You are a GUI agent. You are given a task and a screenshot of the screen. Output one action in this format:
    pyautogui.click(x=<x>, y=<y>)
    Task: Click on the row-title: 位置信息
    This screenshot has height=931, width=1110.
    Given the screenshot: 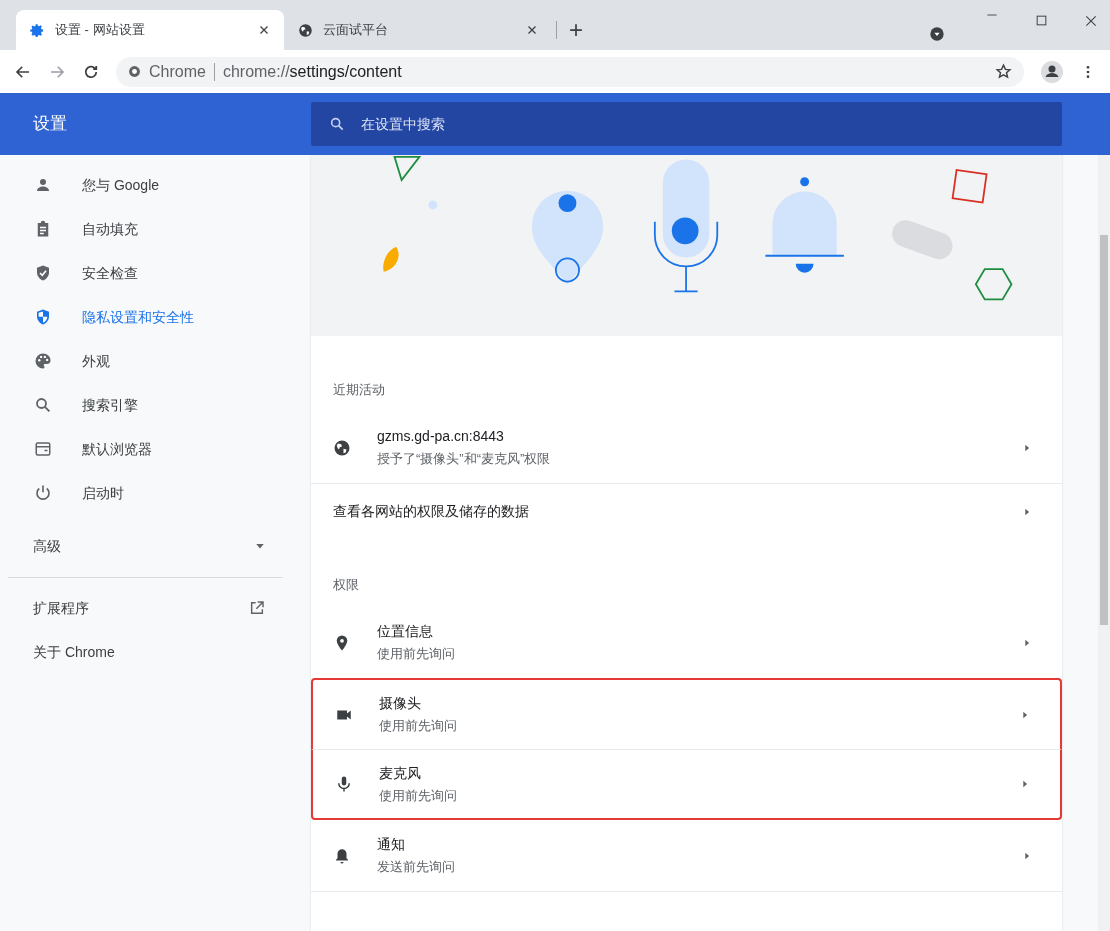 What is the action you would take?
    pyautogui.click(x=405, y=632)
    